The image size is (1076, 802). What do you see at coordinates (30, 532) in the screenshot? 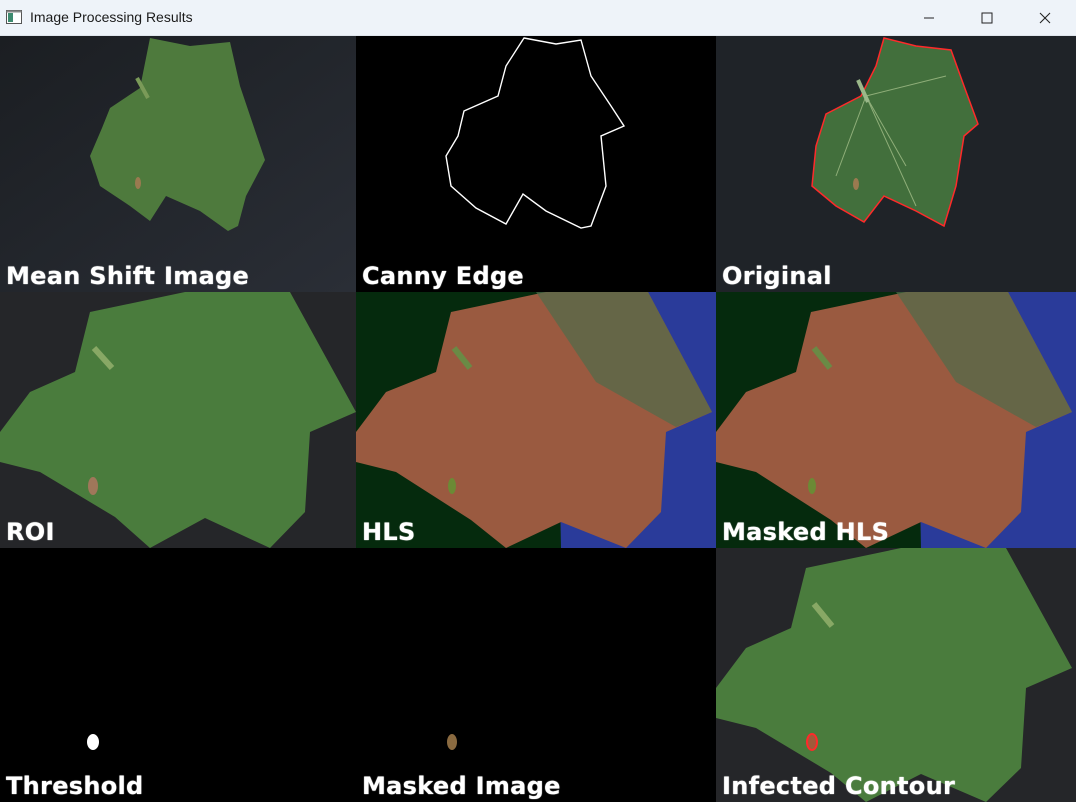
I see `panel-label: ROI` at bounding box center [30, 532].